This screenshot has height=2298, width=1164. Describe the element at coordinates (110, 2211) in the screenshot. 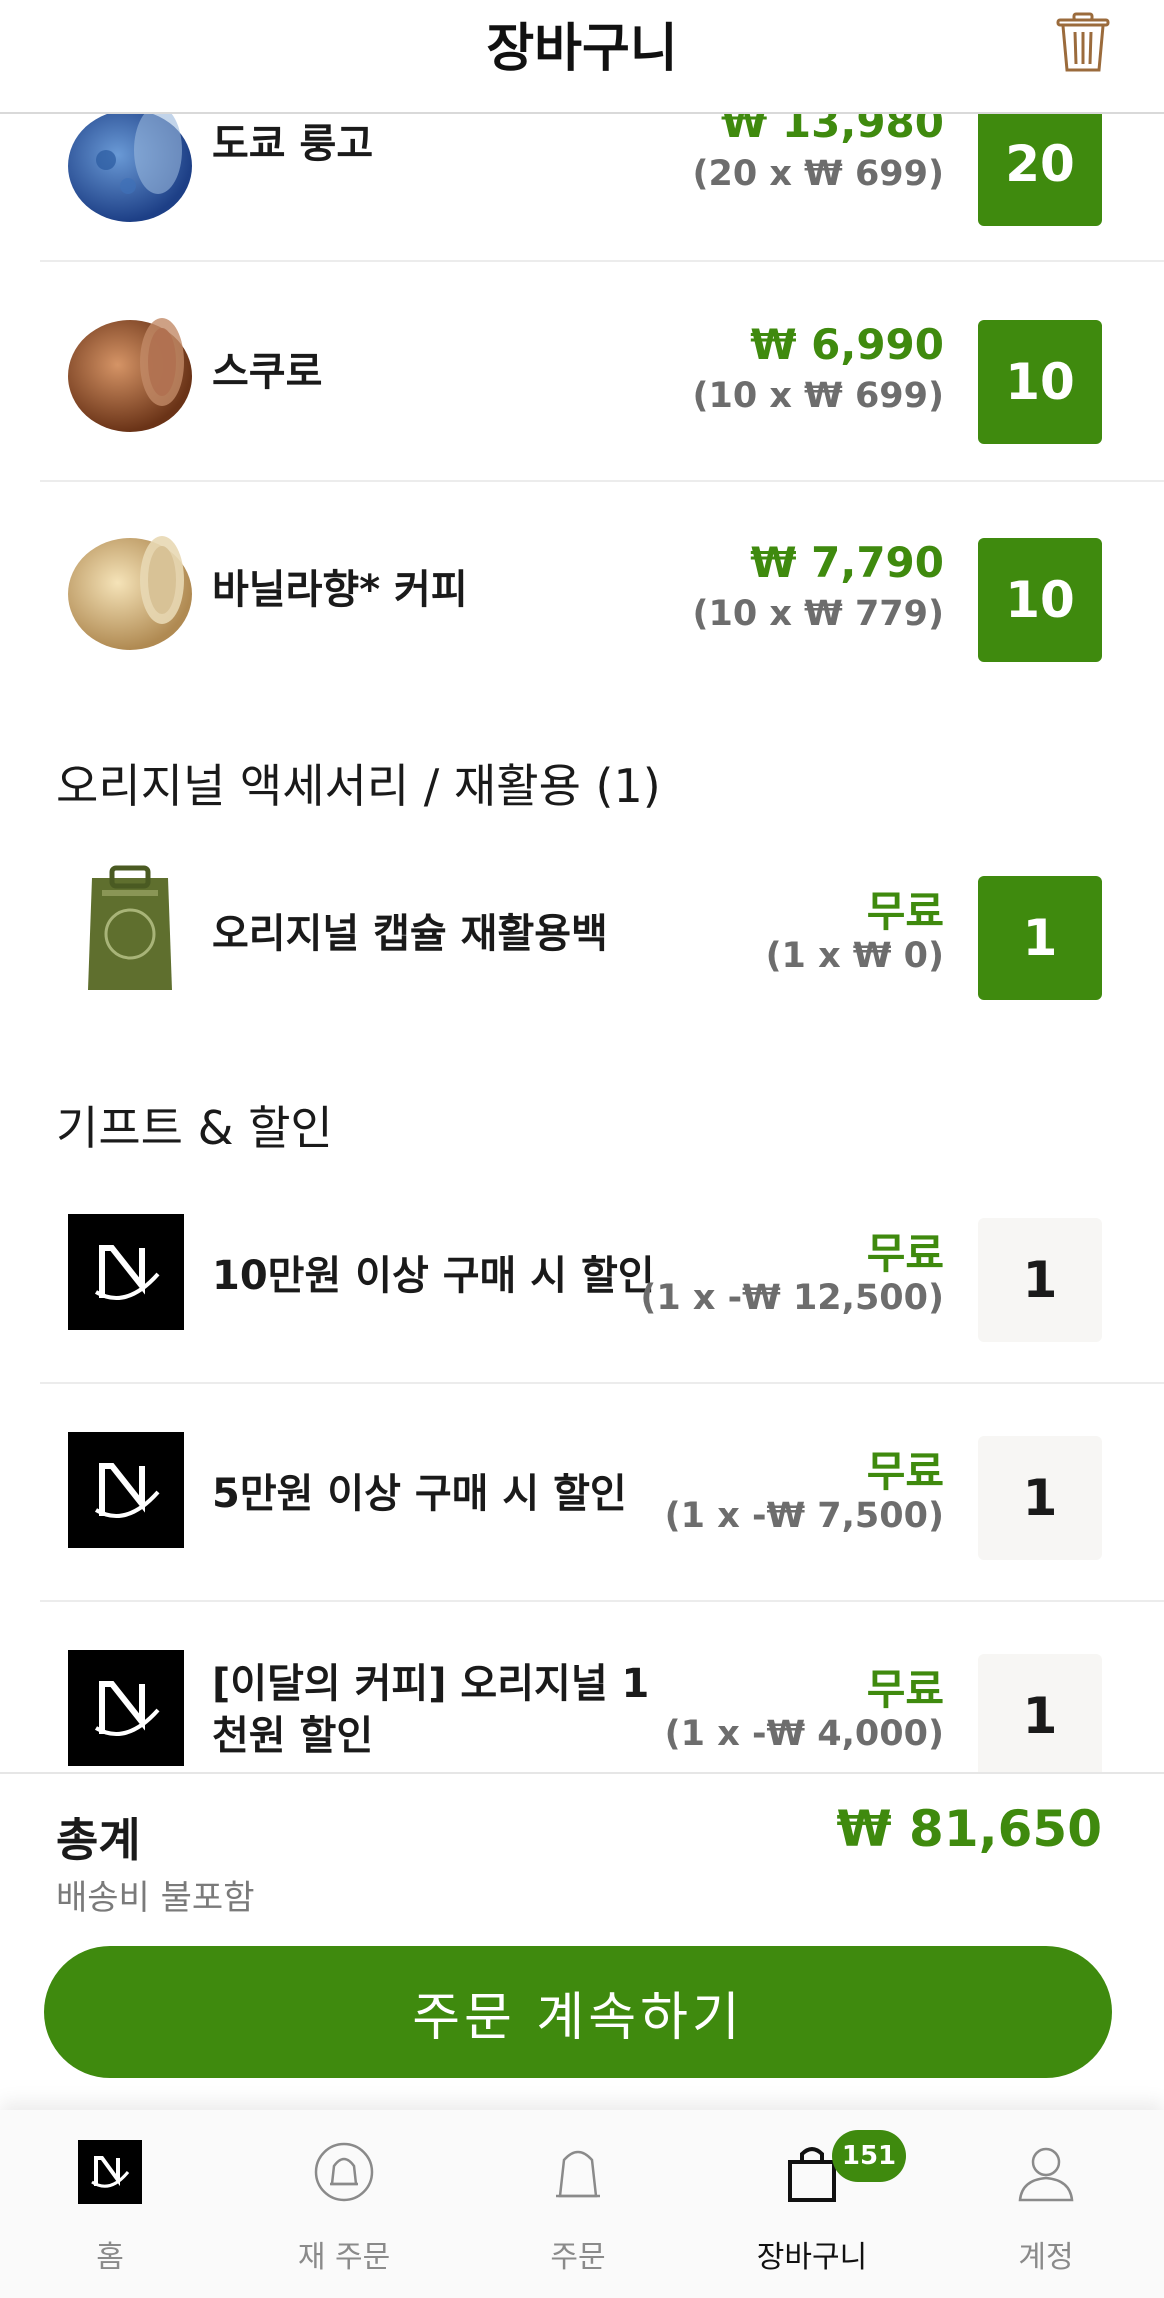

I see `tab-home: 홈` at that location.